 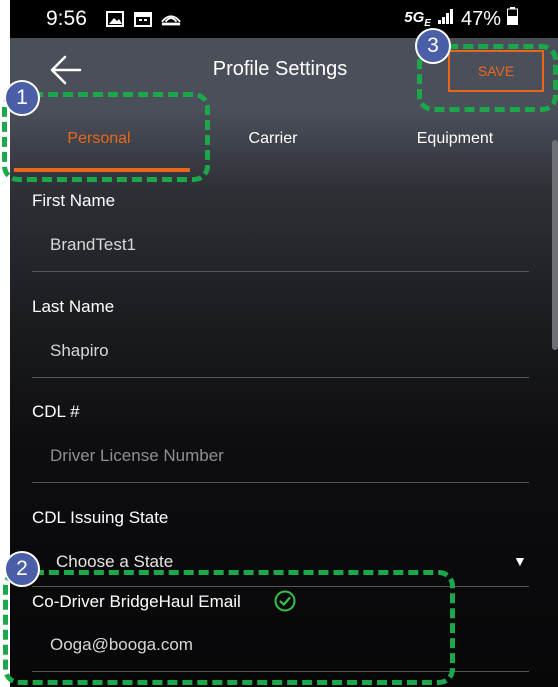 What do you see at coordinates (137, 456) in the screenshot?
I see `cdl-input: Driver License Number` at bounding box center [137, 456].